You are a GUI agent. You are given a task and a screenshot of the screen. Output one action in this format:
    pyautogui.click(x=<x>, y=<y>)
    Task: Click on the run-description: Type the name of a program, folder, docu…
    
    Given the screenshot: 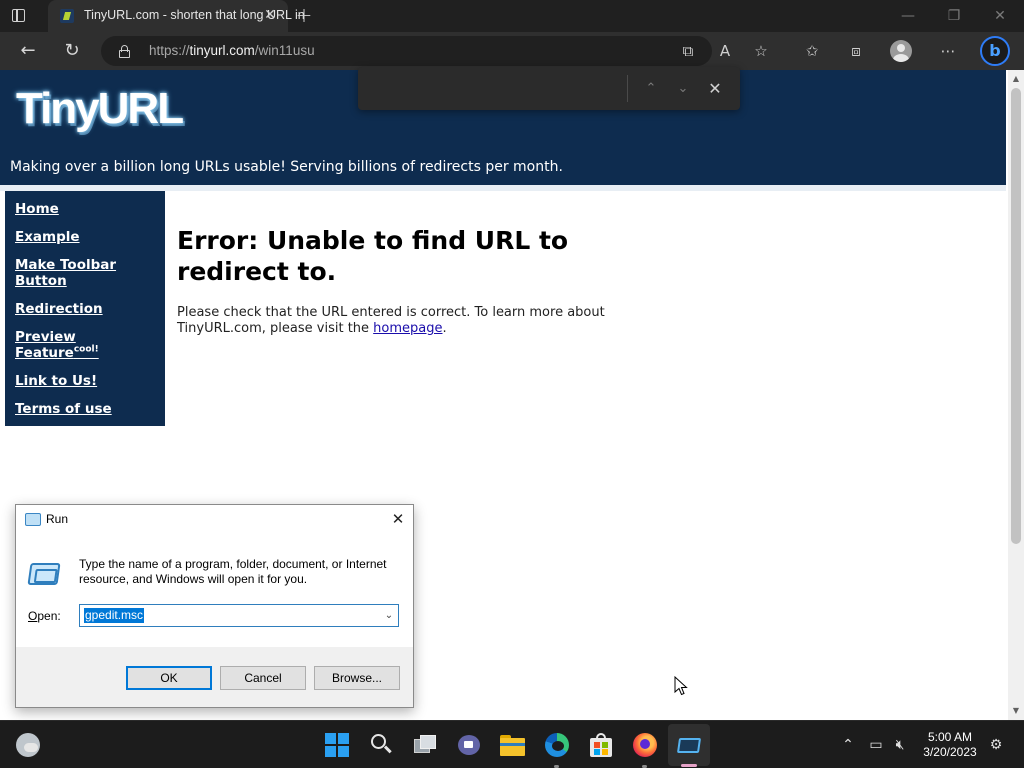 What is the action you would take?
    pyautogui.click(x=233, y=571)
    